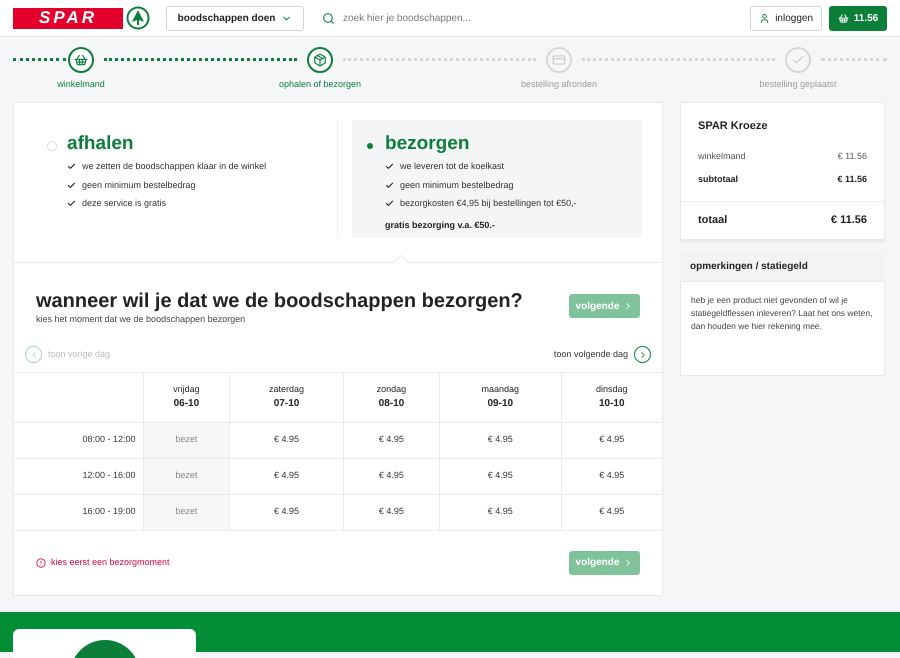  I want to click on remarks-title: opmerkingen / statiegeld, so click(749, 267).